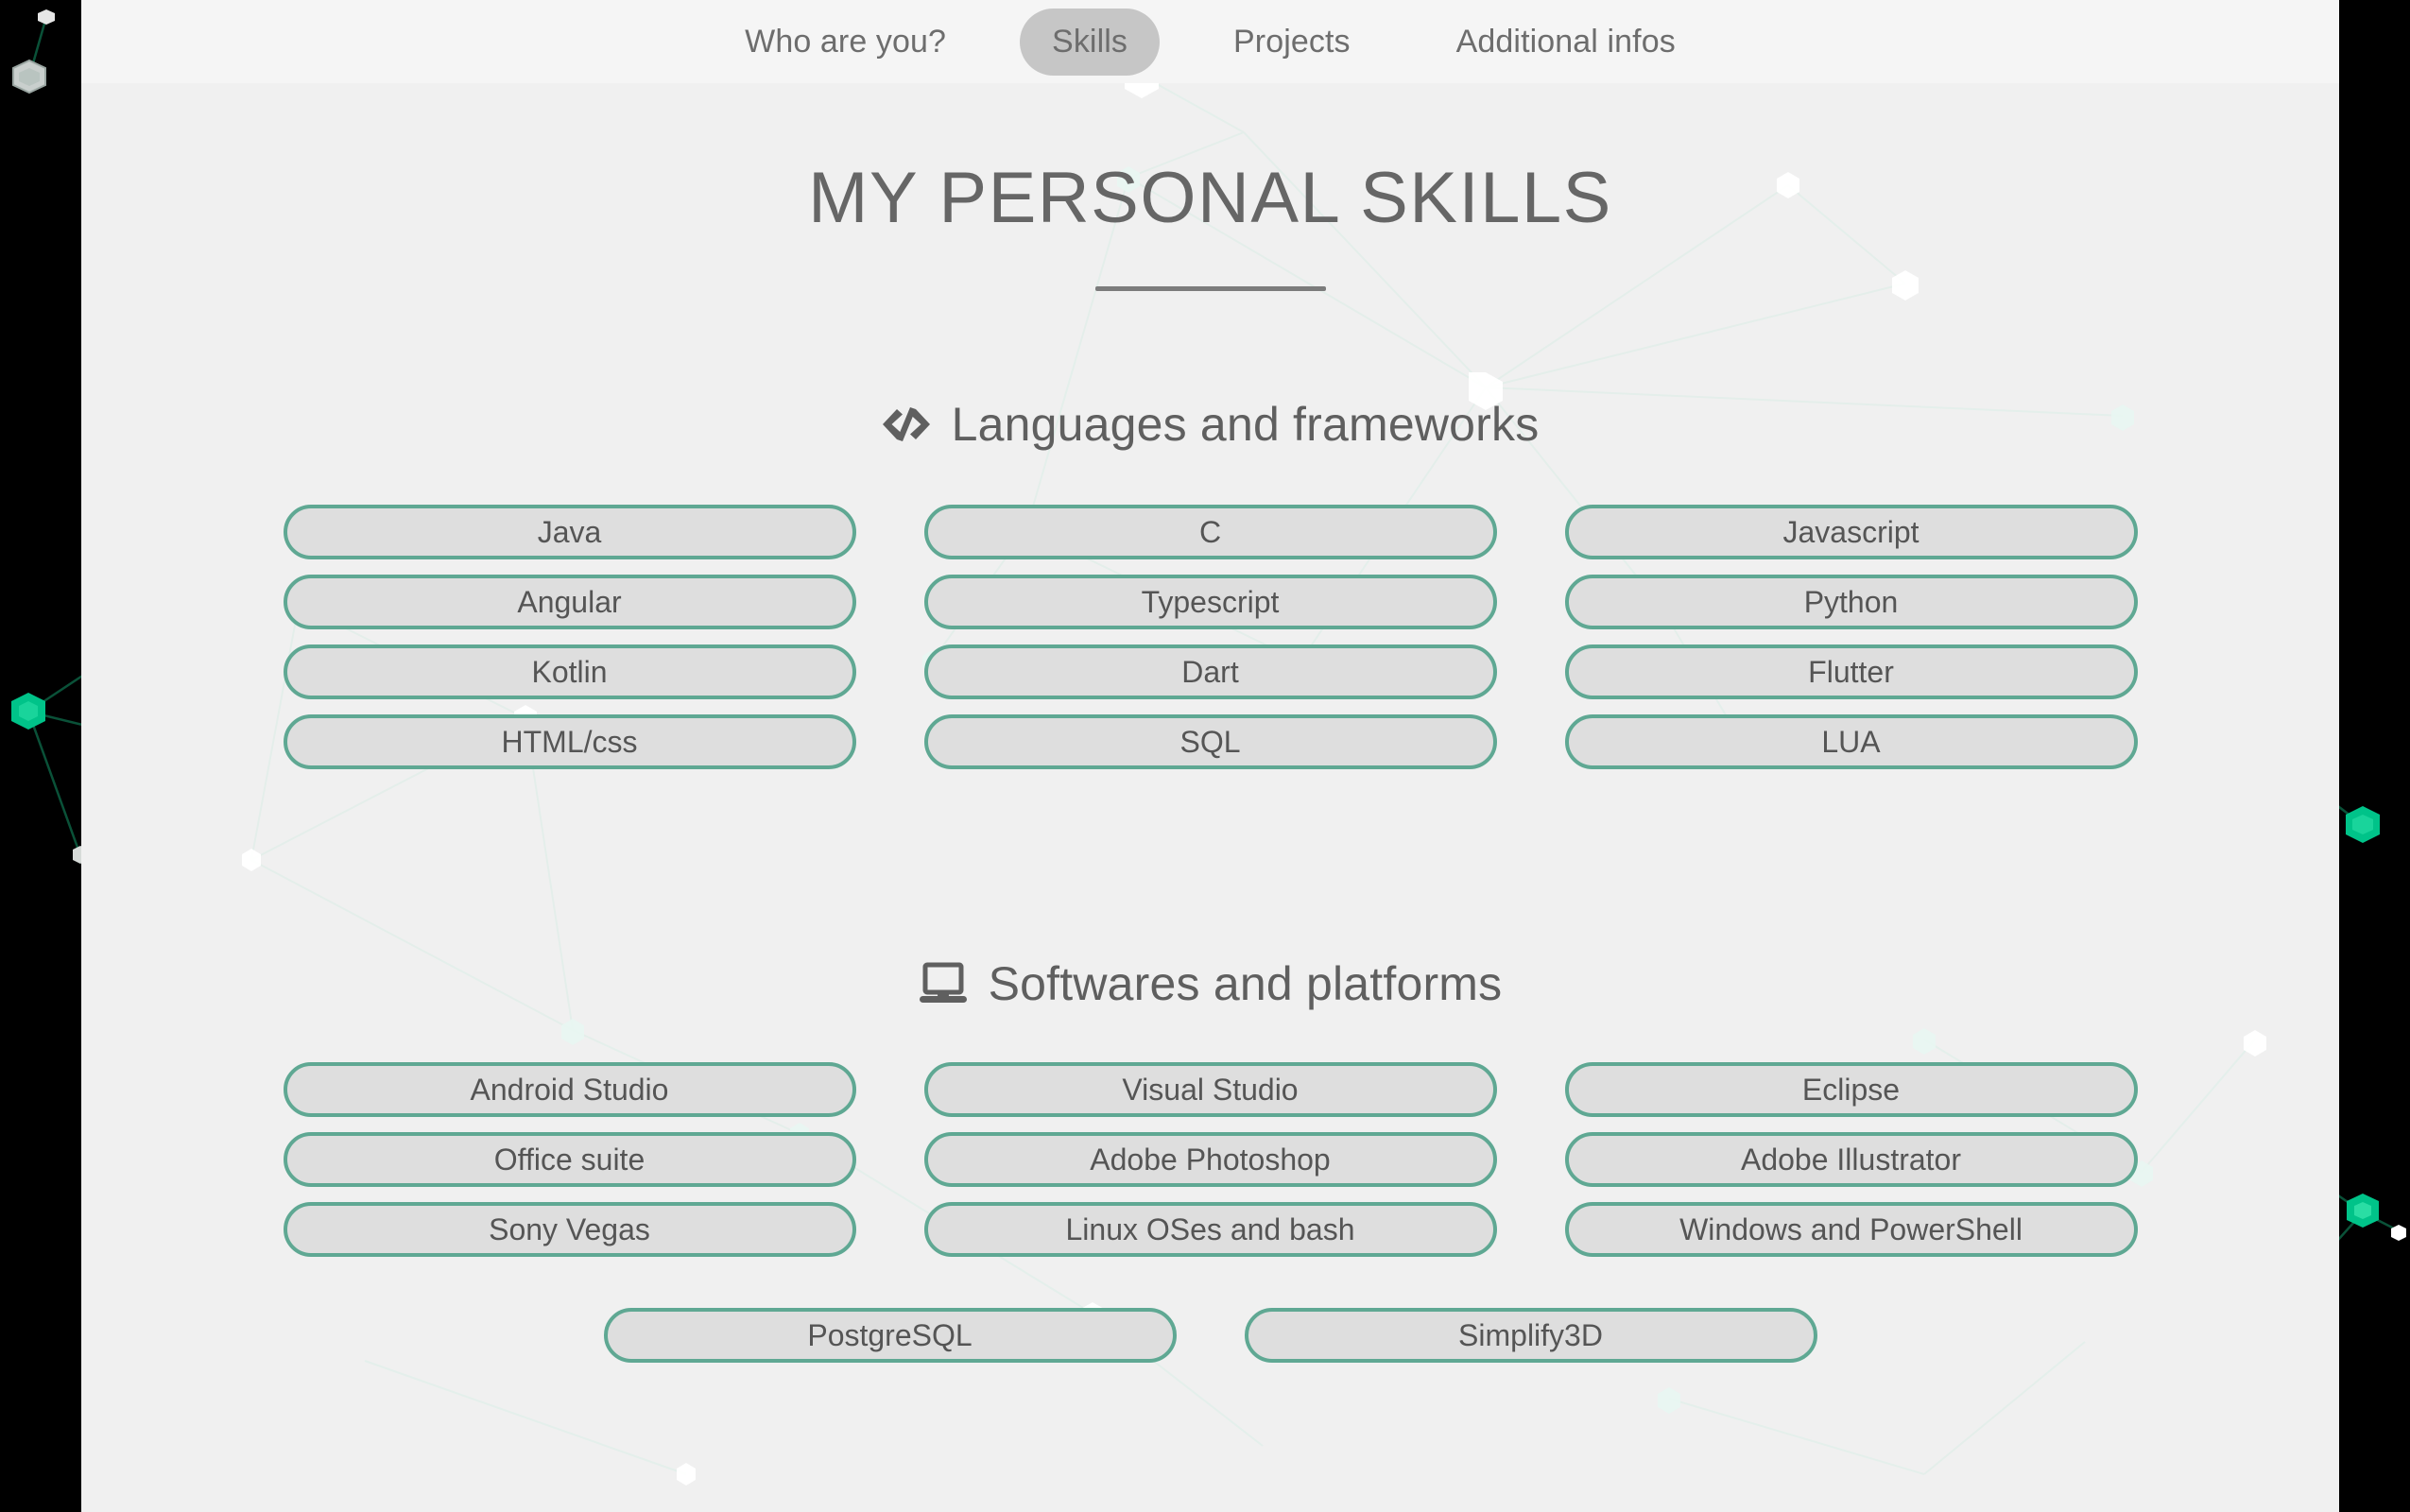  I want to click on skill-pill: Adobe Photoshop, so click(1210, 1159).